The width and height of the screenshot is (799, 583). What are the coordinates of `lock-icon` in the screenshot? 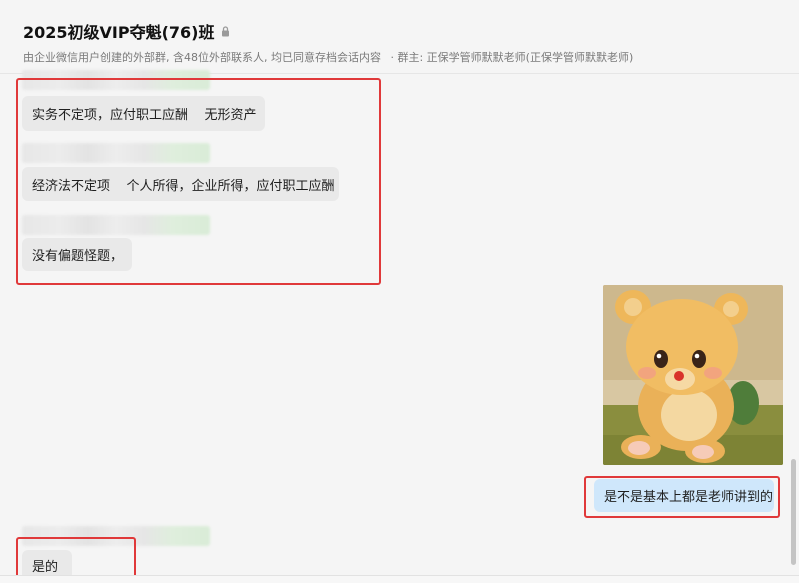 It's located at (225, 31).